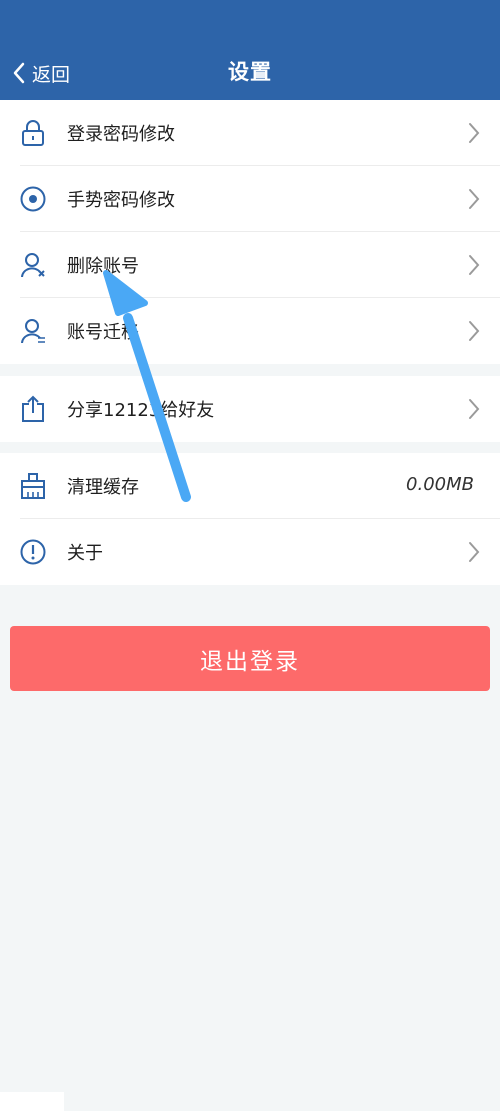 Image resolution: width=500 pixels, height=1111 pixels. Describe the element at coordinates (141, 410) in the screenshot. I see `settings-item-label: 分享12123给好友` at that location.